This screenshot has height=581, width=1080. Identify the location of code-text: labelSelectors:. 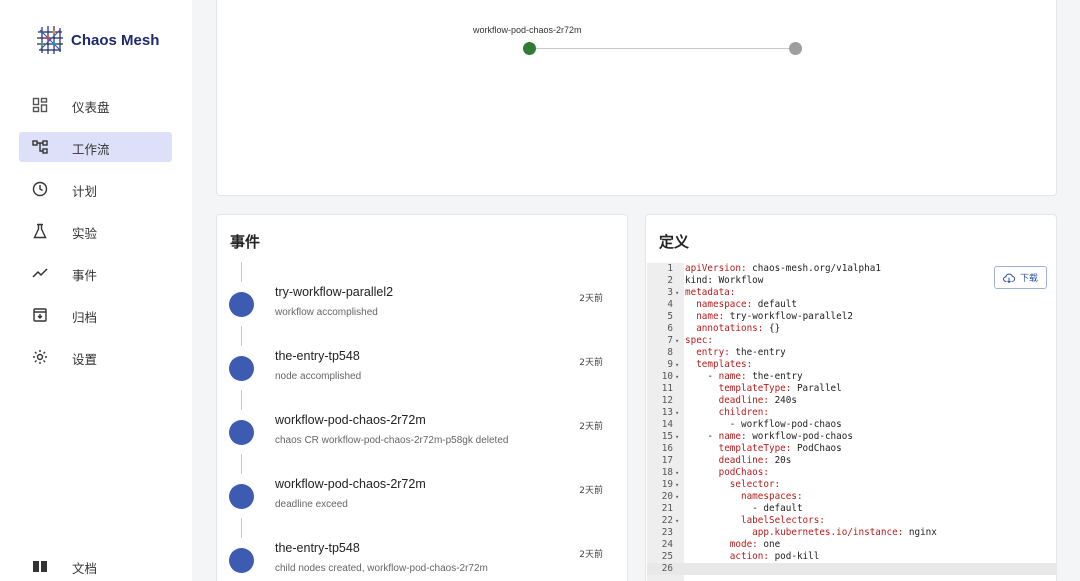
(755, 521).